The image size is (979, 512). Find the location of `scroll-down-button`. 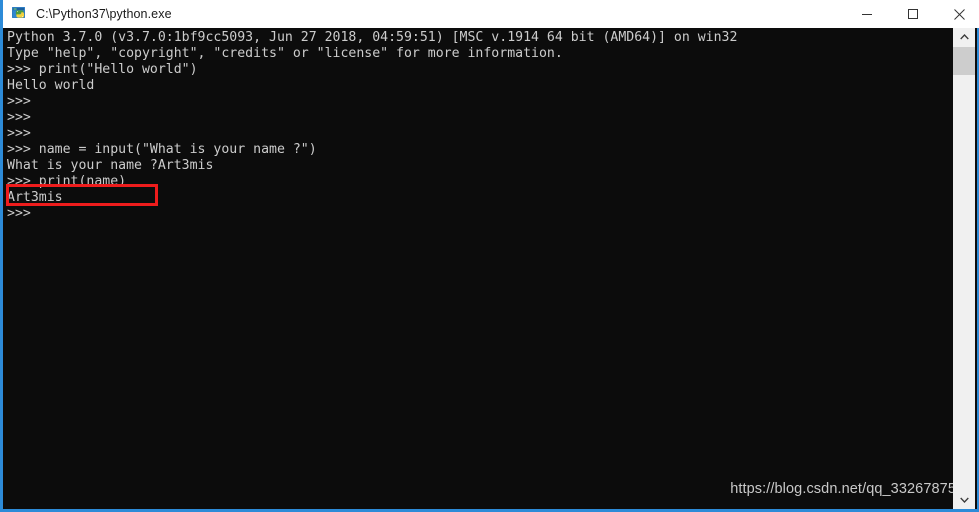

scroll-down-button is located at coordinates (964, 500).